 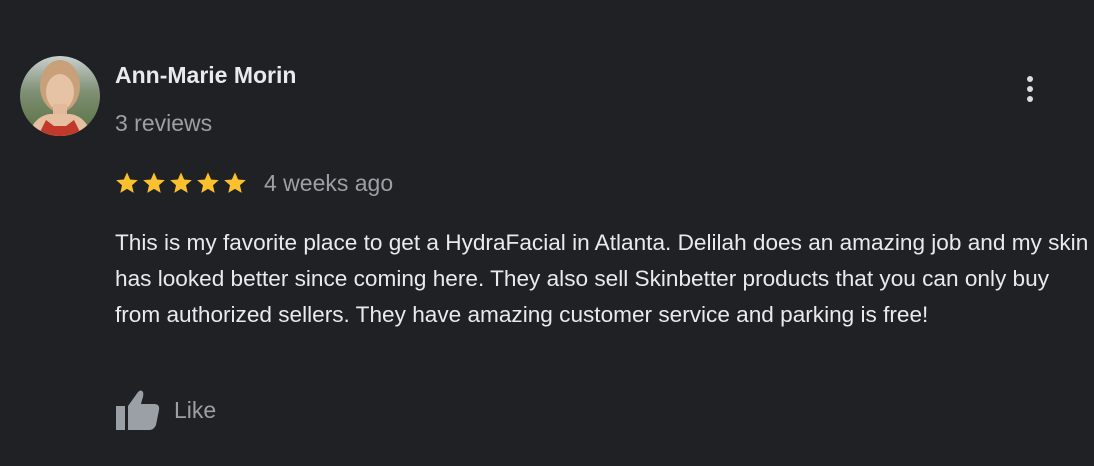 What do you see at coordinates (253, 183) in the screenshot?
I see `rating-row: 4 weeks ago` at bounding box center [253, 183].